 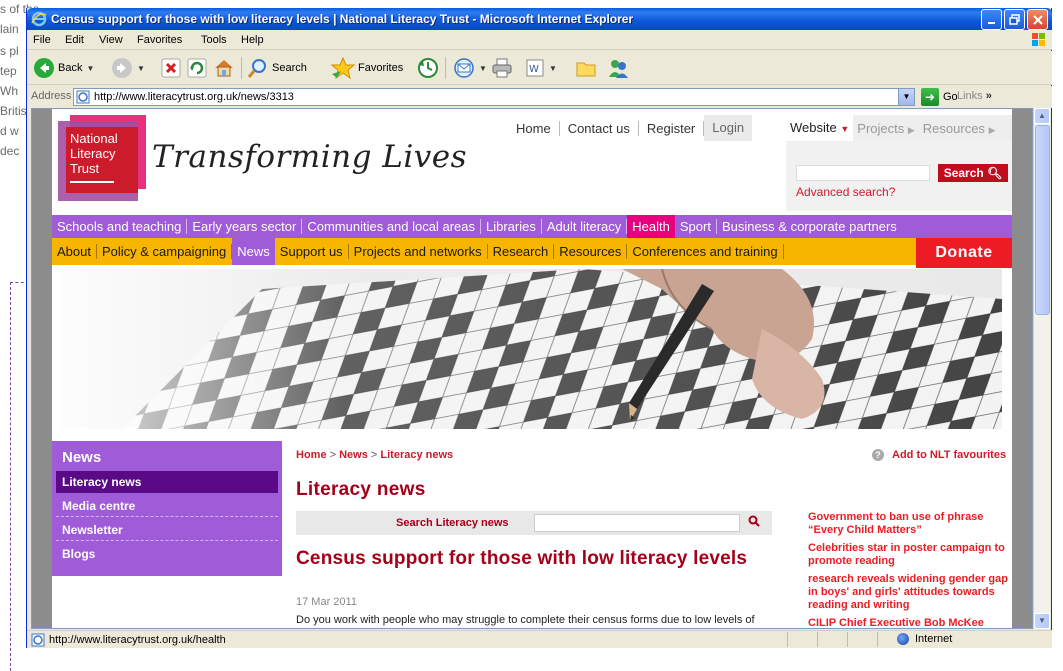 I want to click on refresh-button, so click(x=197, y=68).